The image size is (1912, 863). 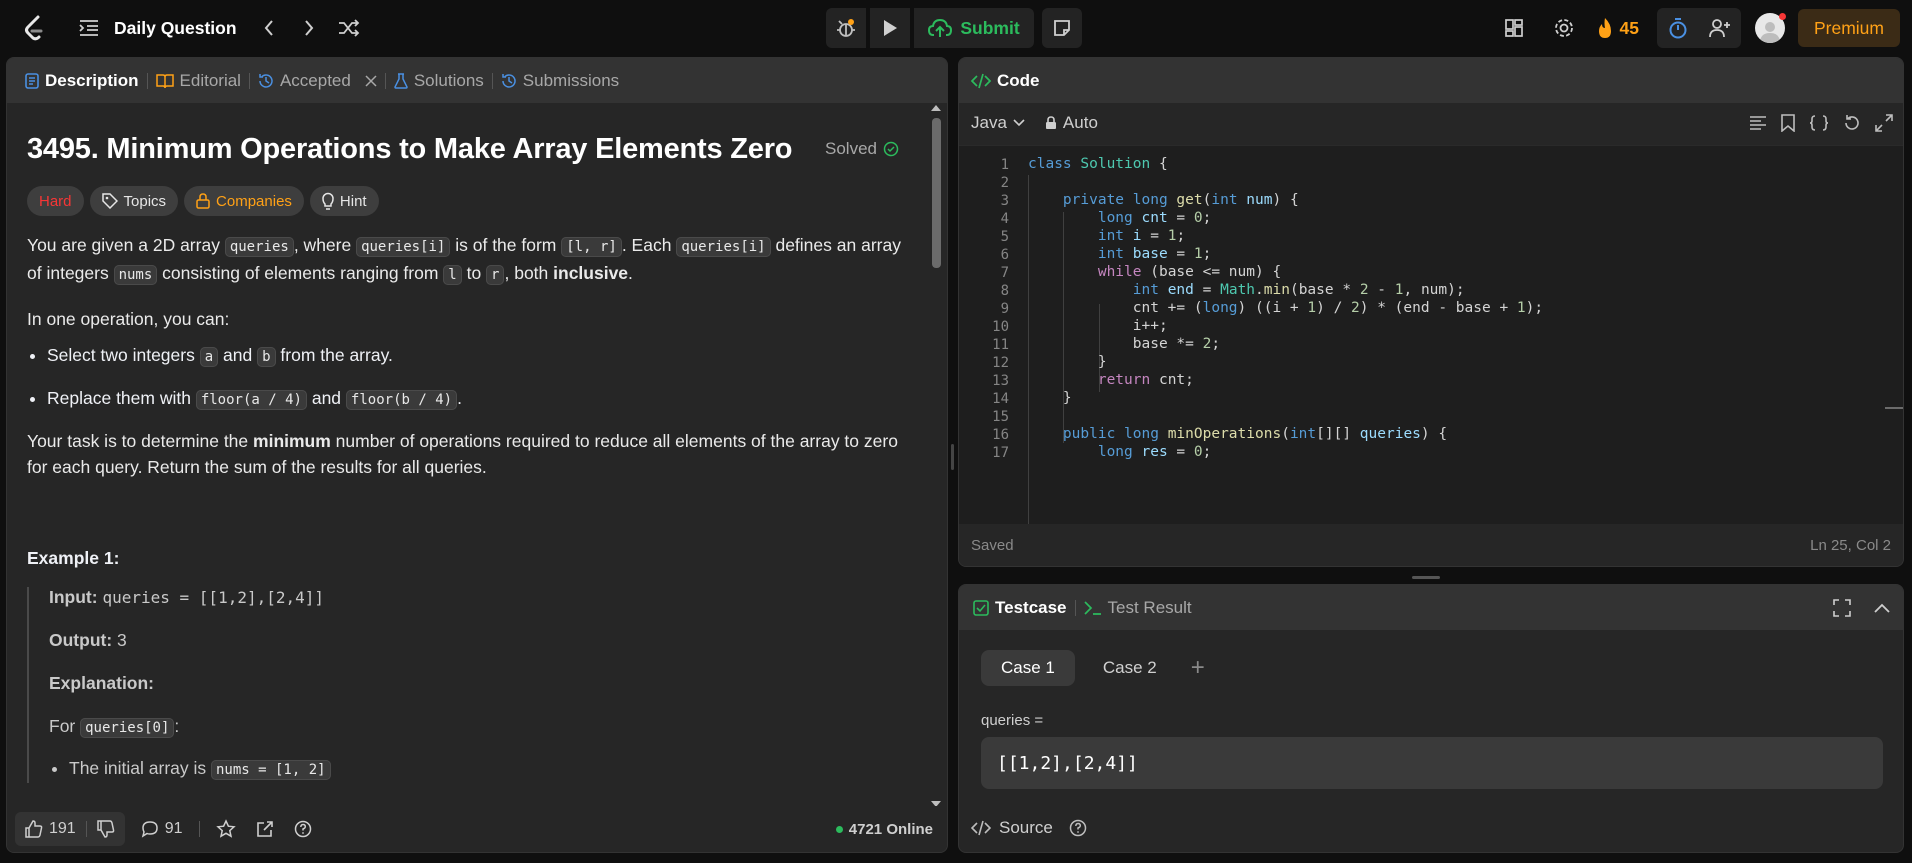 I want to click on line-number: 8, so click(x=1004, y=291).